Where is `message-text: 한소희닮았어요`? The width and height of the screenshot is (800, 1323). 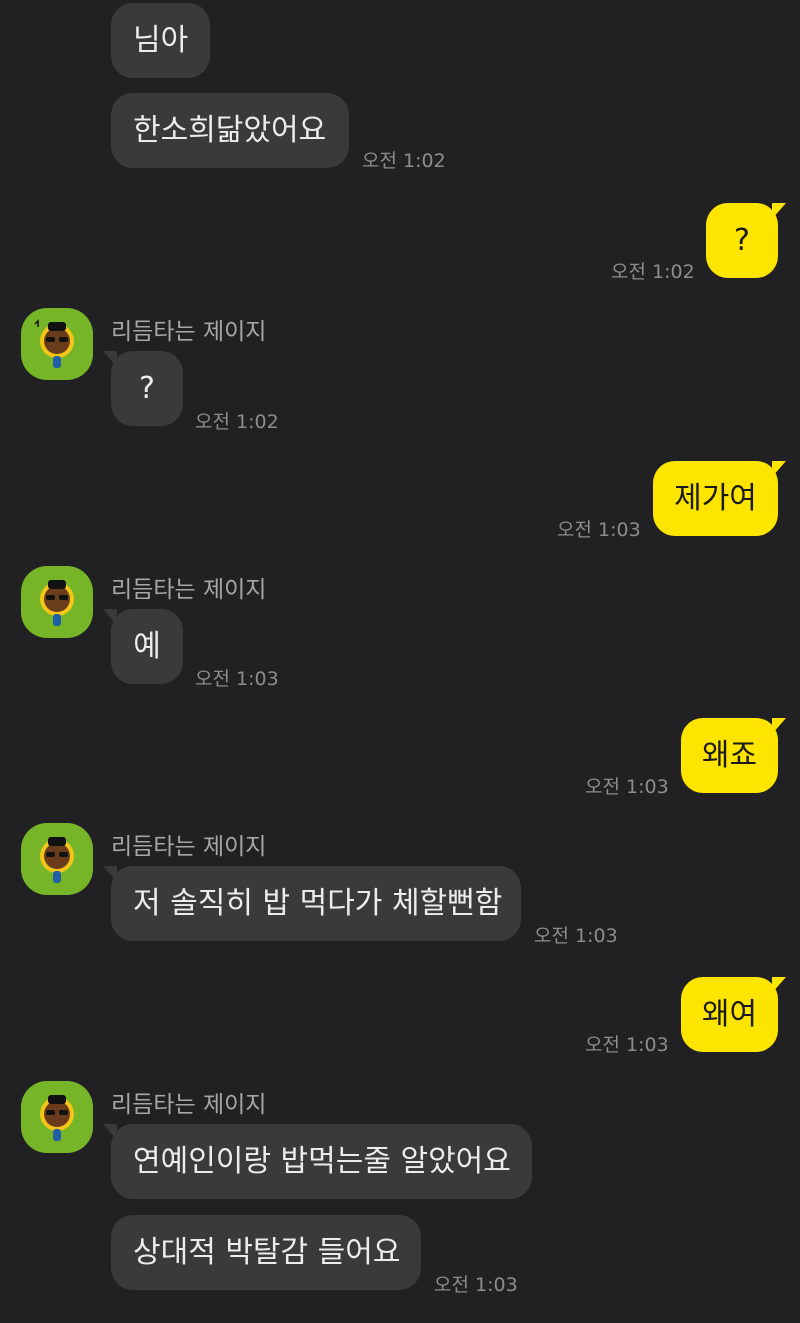
message-text: 한소희닮았어요 is located at coordinates (230, 130).